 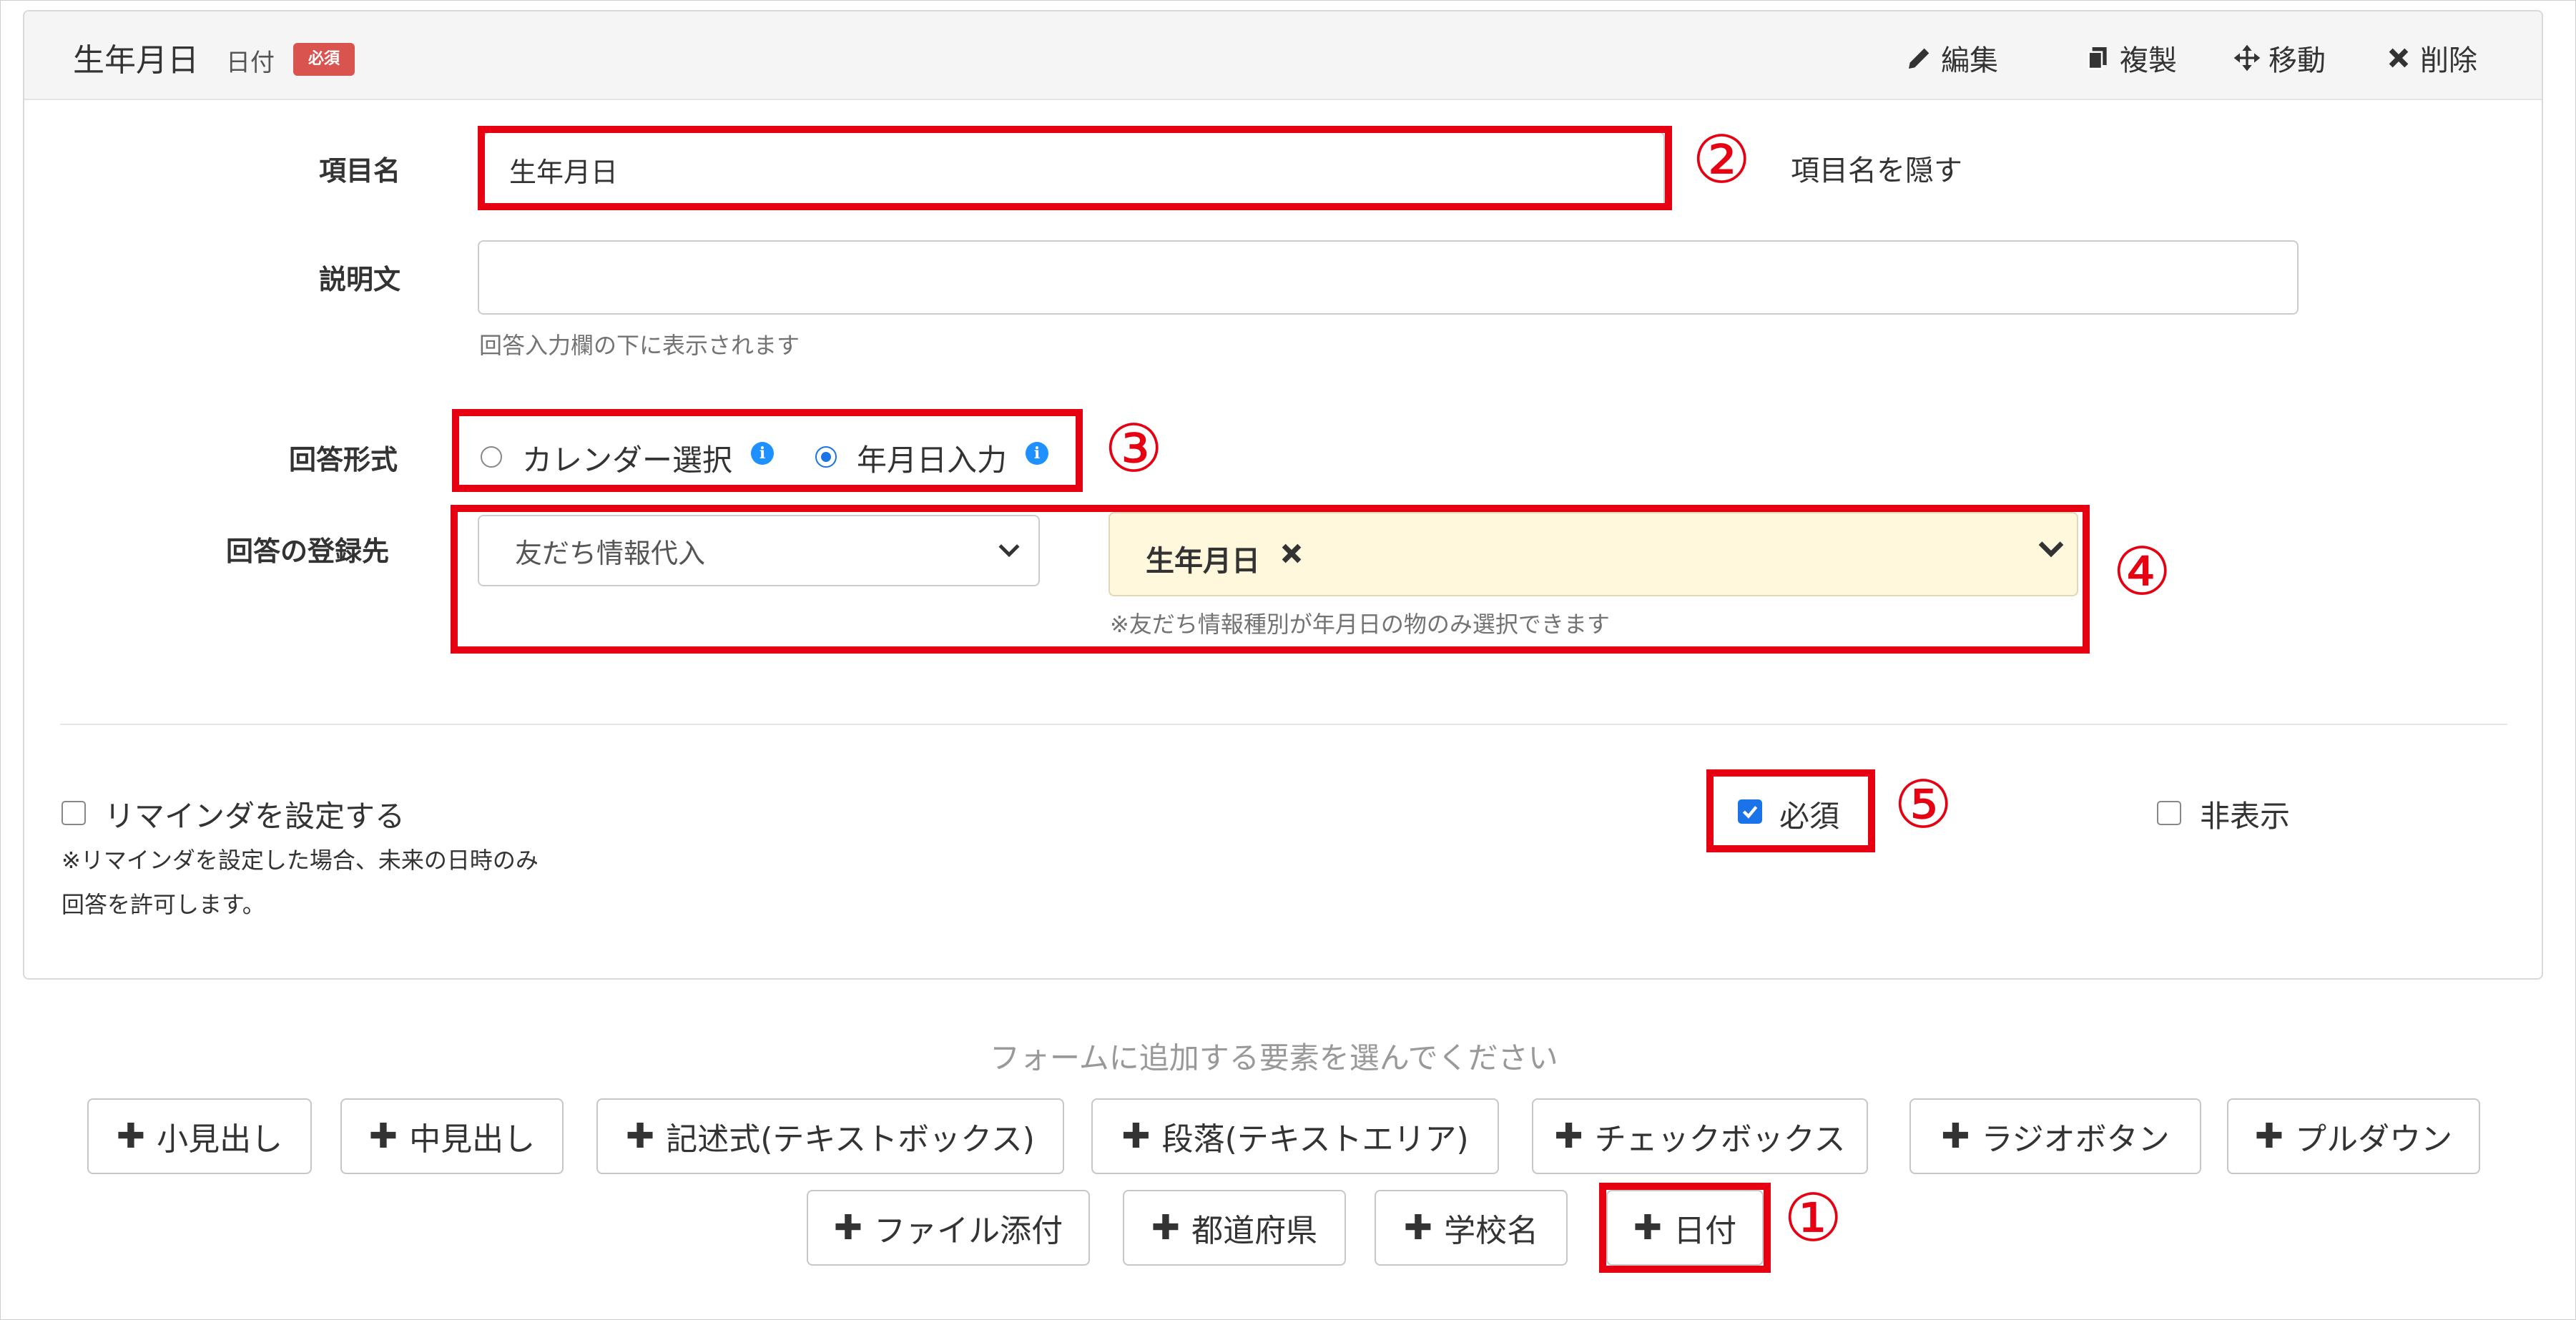 What do you see at coordinates (2169, 813) in the screenshot?
I see `hidden-checkbox` at bounding box center [2169, 813].